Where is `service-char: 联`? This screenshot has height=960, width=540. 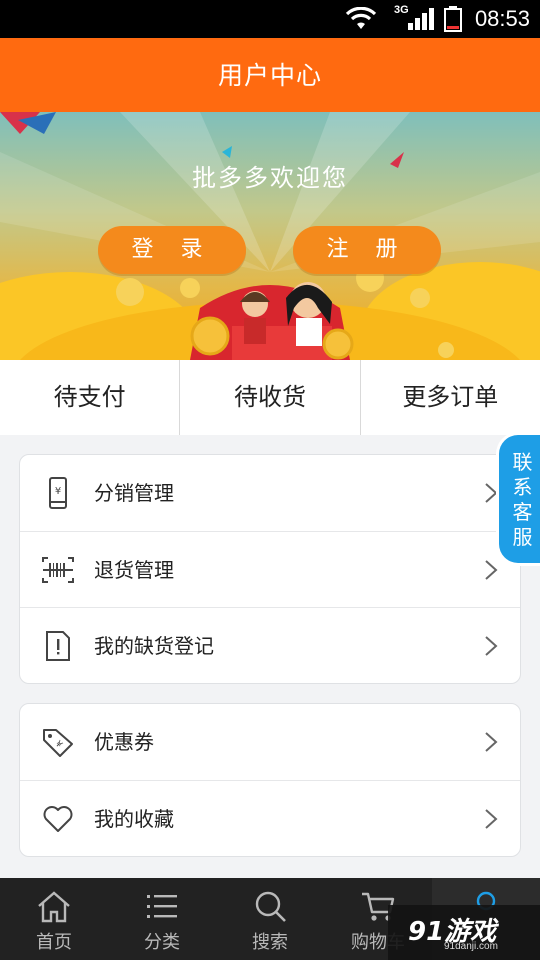 service-char: 联 is located at coordinates (522, 462).